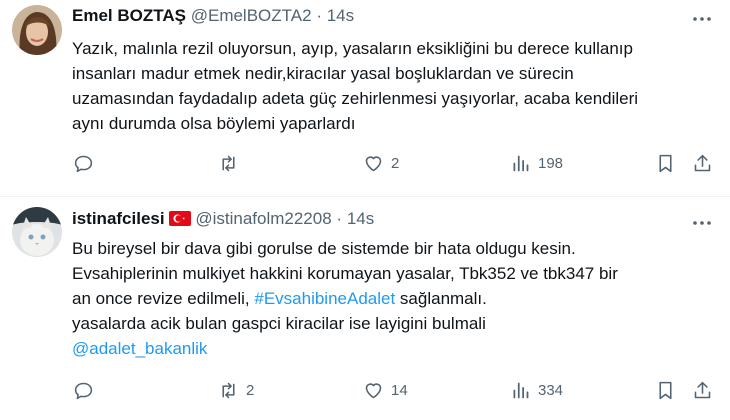  I want to click on tweet-header: Emel BOZTAŞ @EmelBOZTA2 · 14s, so click(213, 16).